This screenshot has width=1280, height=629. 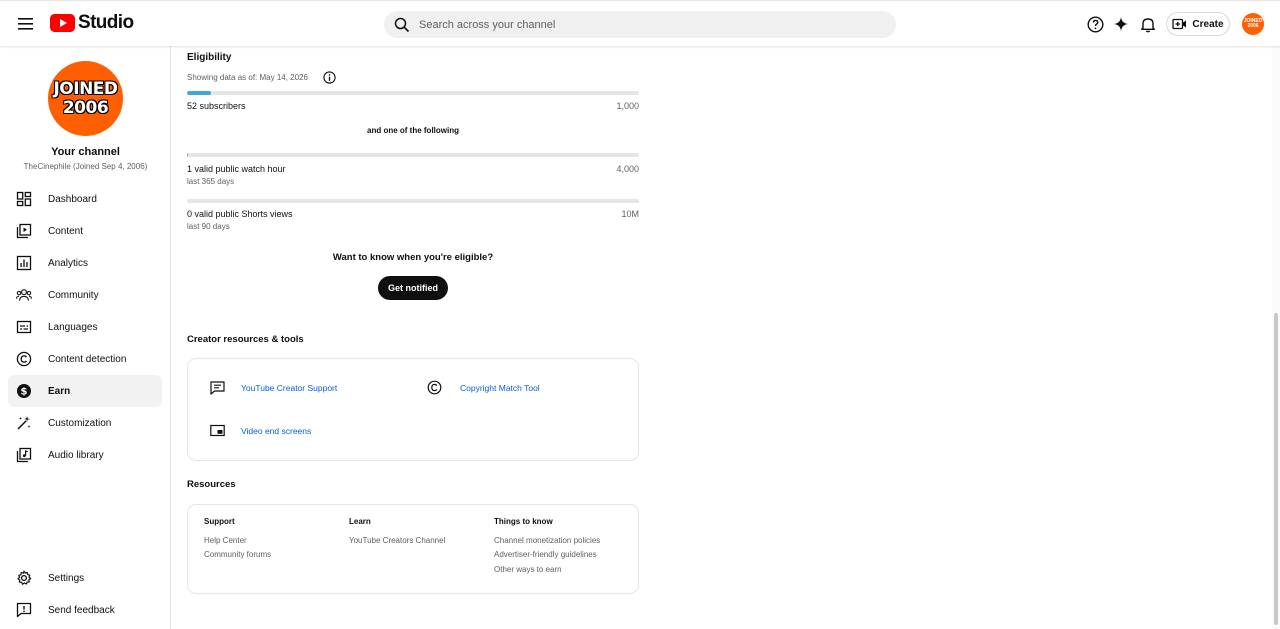 I want to click on scrollbar-thumb, so click(x=1276, y=469).